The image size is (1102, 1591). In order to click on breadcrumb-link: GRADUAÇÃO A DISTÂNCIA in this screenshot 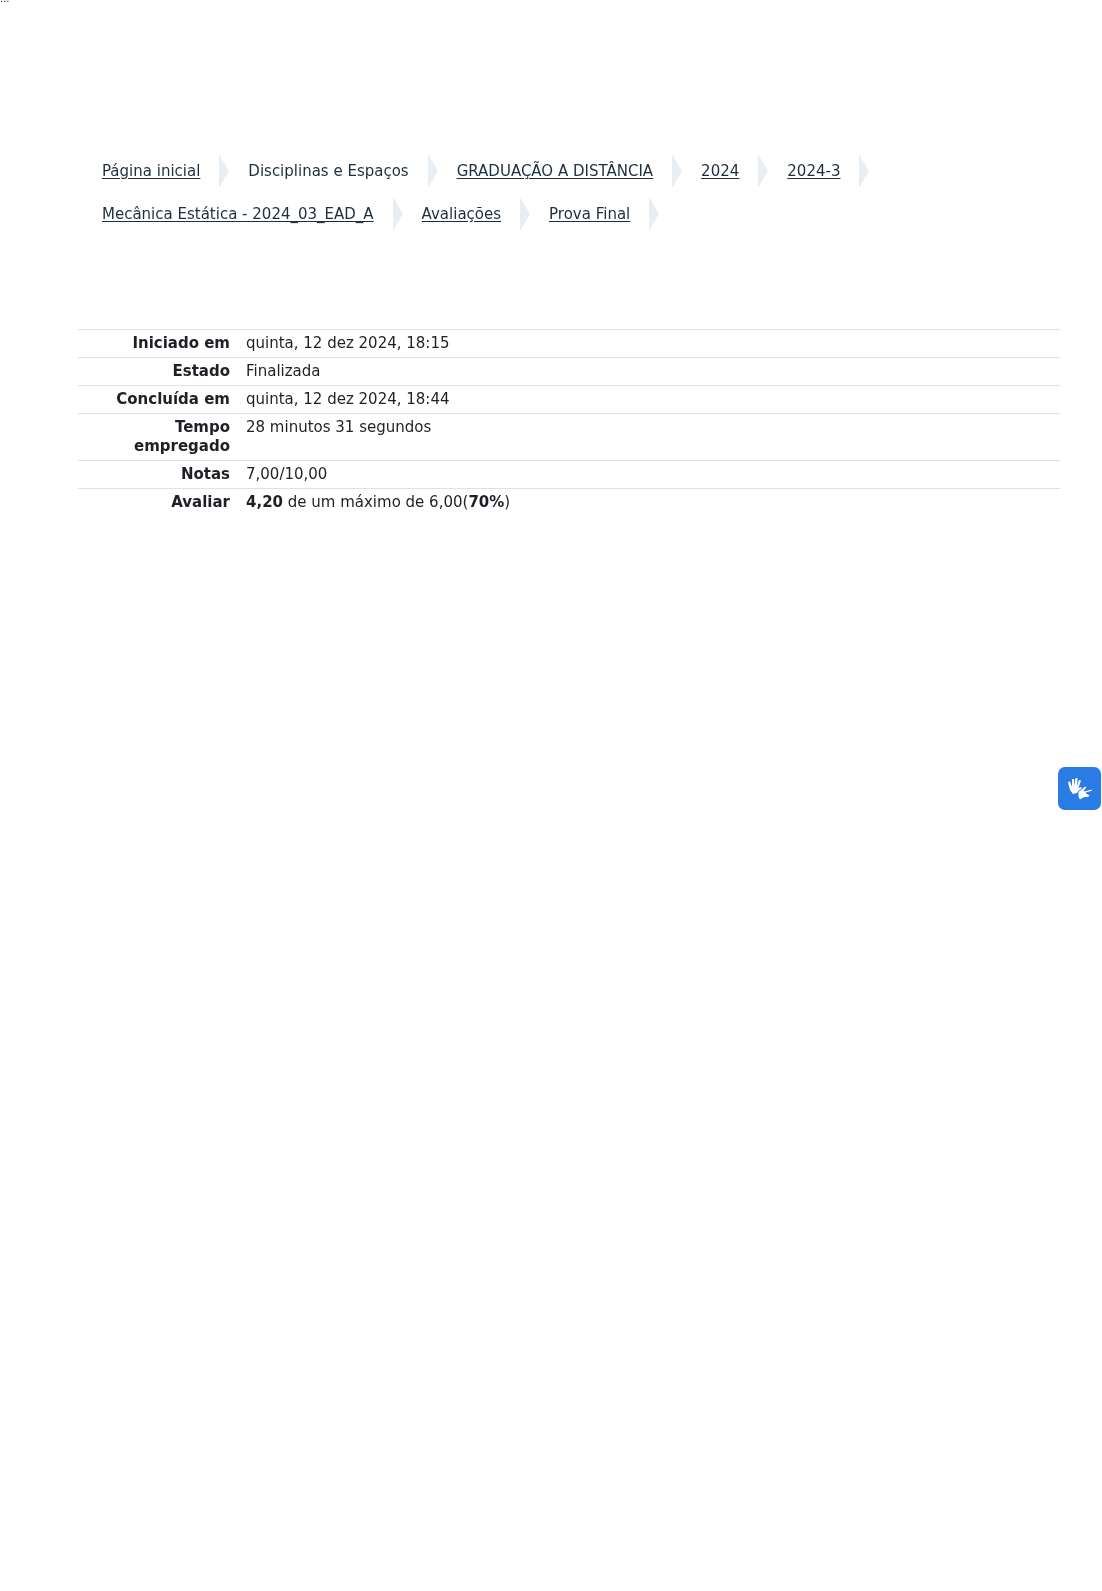, I will do `click(555, 171)`.